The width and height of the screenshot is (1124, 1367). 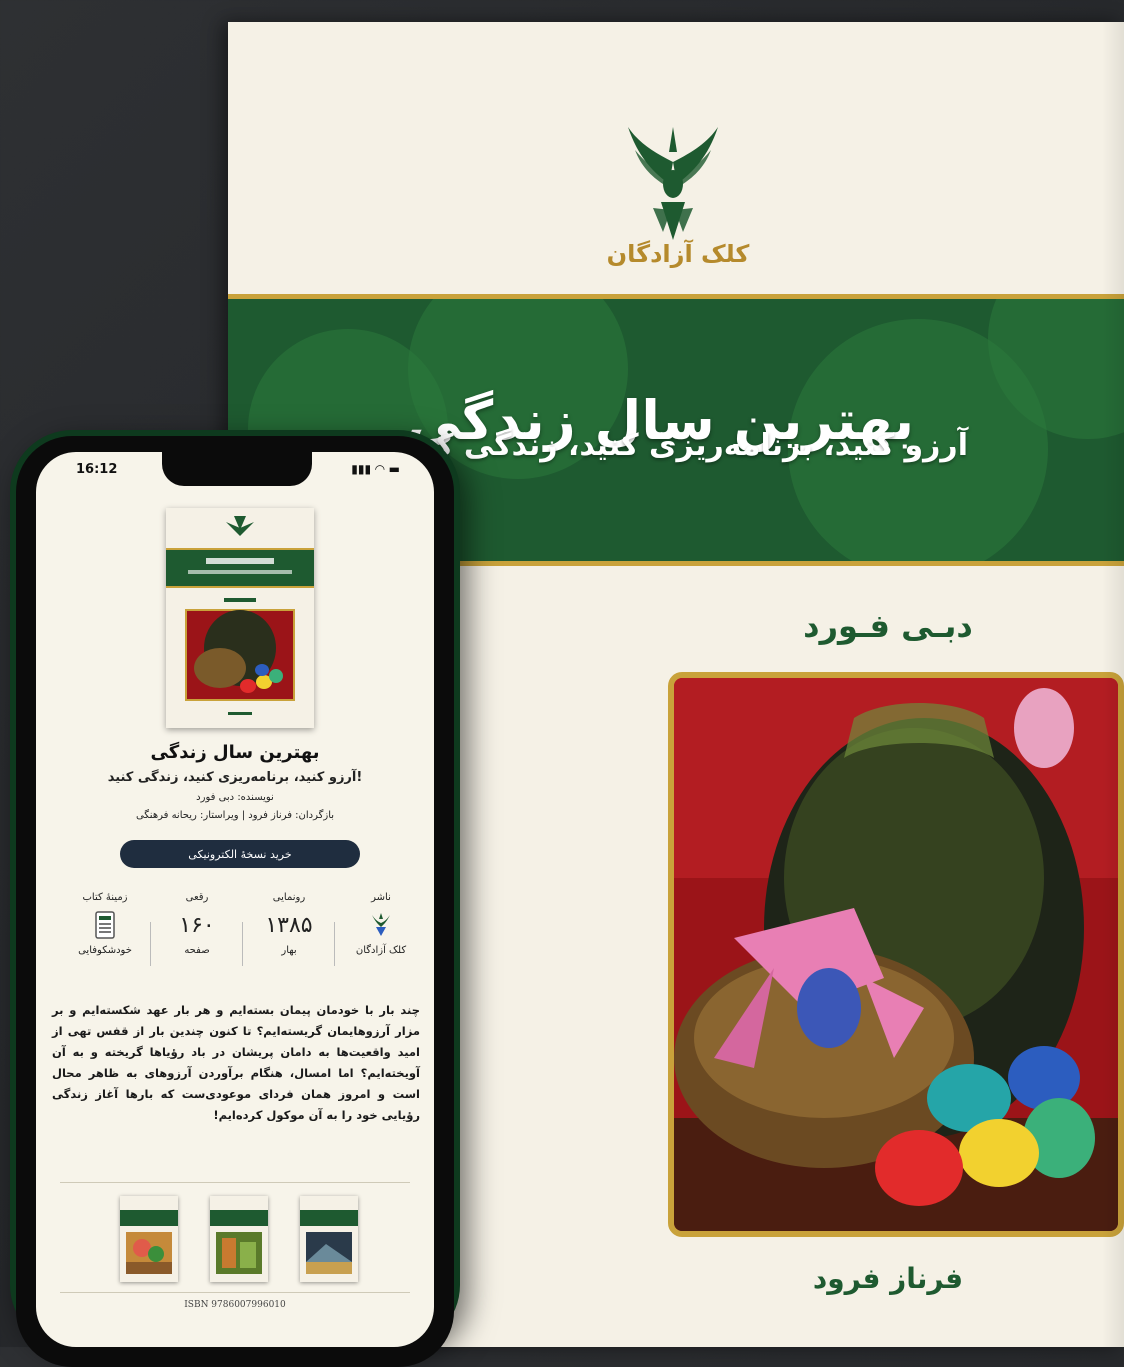 I want to click on related-divider-bottom, so click(x=235, y=1292).